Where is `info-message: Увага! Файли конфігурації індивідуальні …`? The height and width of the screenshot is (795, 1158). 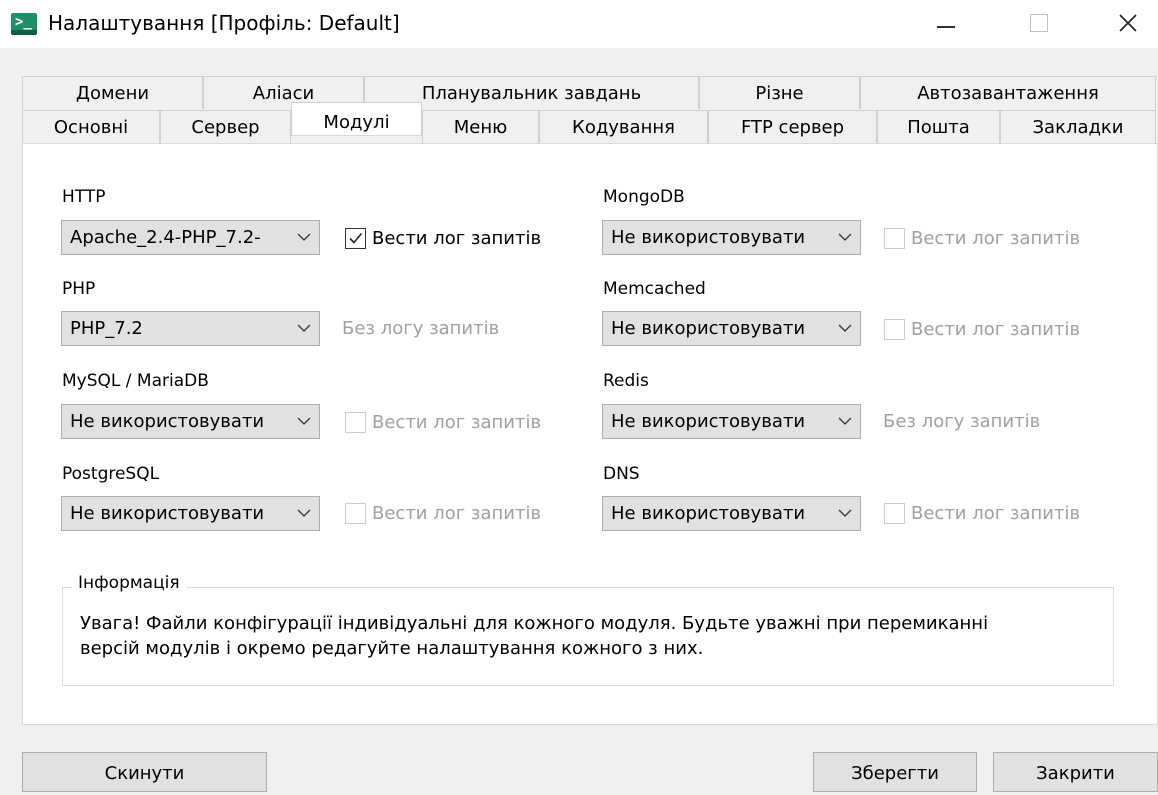 info-message: Увага! Файли конфігурації індивідуальні … is located at coordinates (590, 636).